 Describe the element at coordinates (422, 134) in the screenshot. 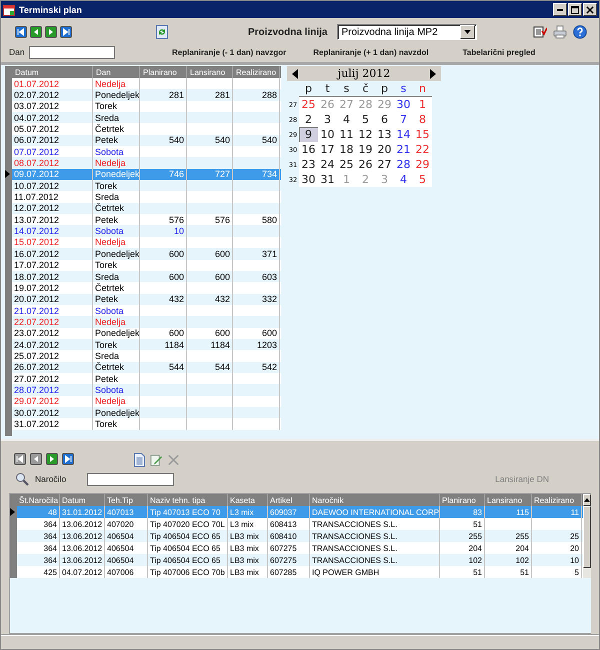

I see `calendar-day: 15` at that location.